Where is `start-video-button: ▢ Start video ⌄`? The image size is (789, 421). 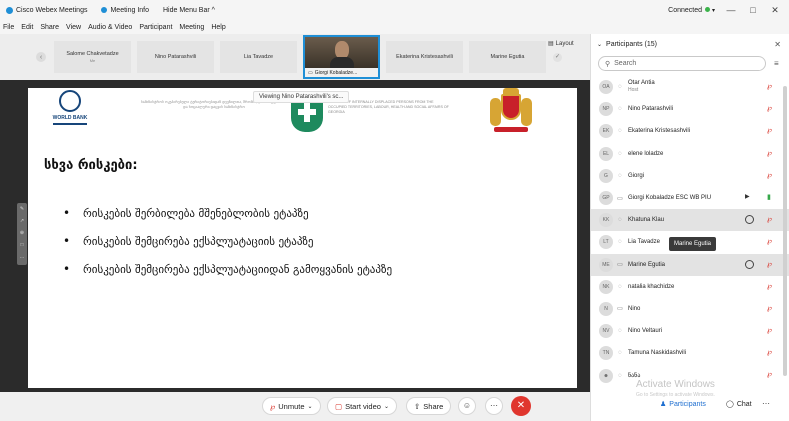
start-video-button: ▢ Start video ⌄ is located at coordinates (362, 406).